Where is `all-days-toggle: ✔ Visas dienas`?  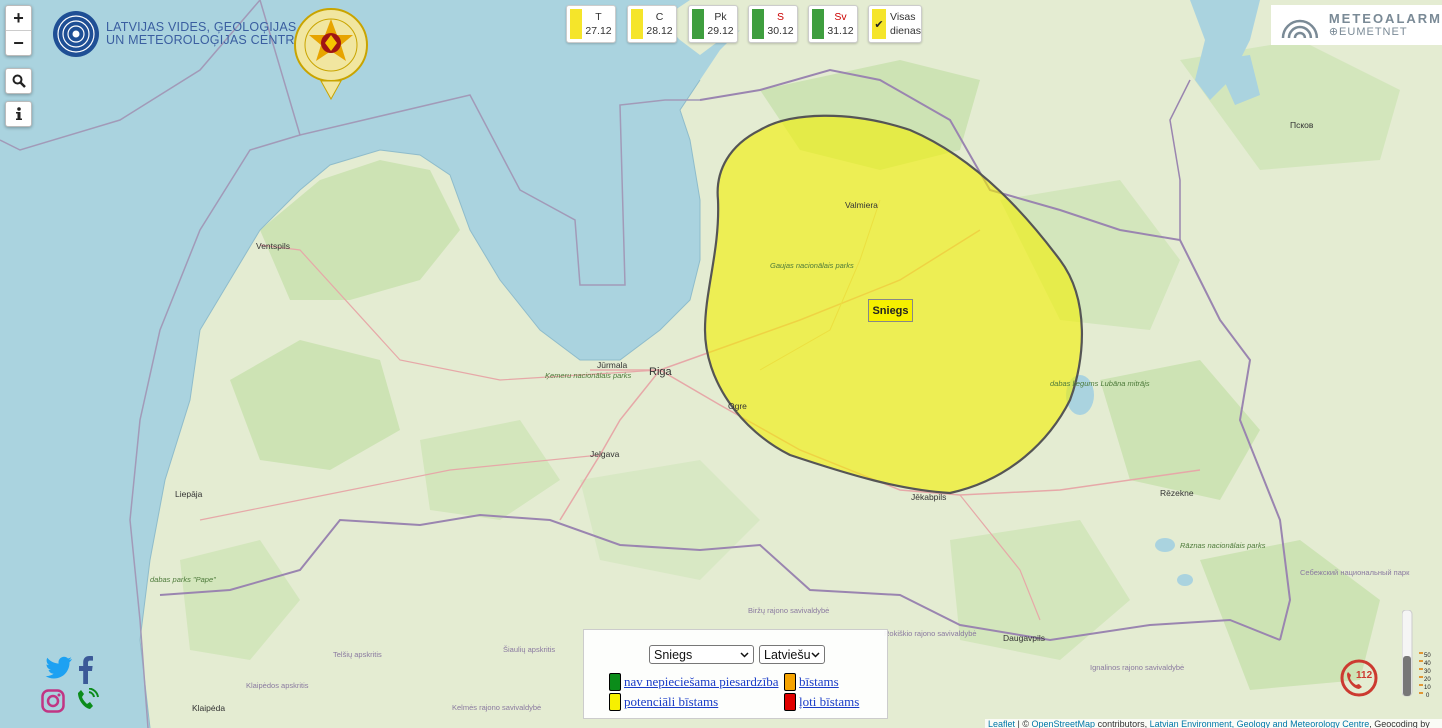 all-days-toggle: ✔ Visas dienas is located at coordinates (895, 24).